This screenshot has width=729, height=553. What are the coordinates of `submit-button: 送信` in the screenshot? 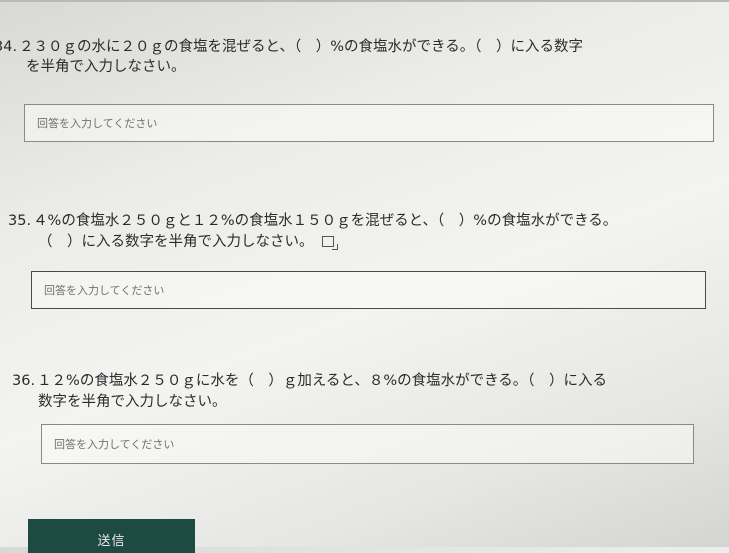 It's located at (111, 536).